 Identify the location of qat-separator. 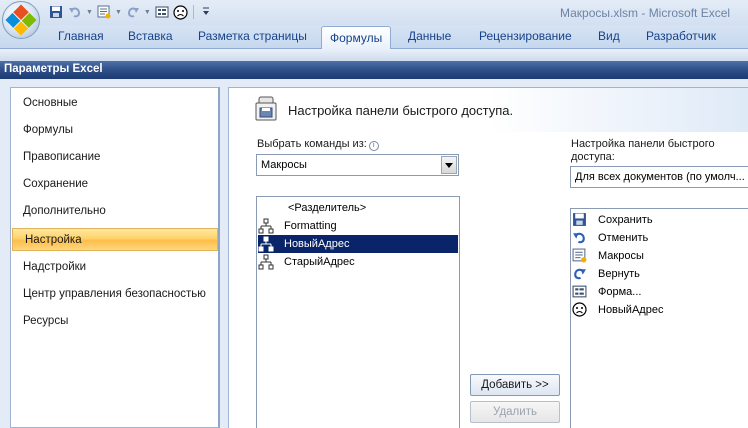
(193, 12).